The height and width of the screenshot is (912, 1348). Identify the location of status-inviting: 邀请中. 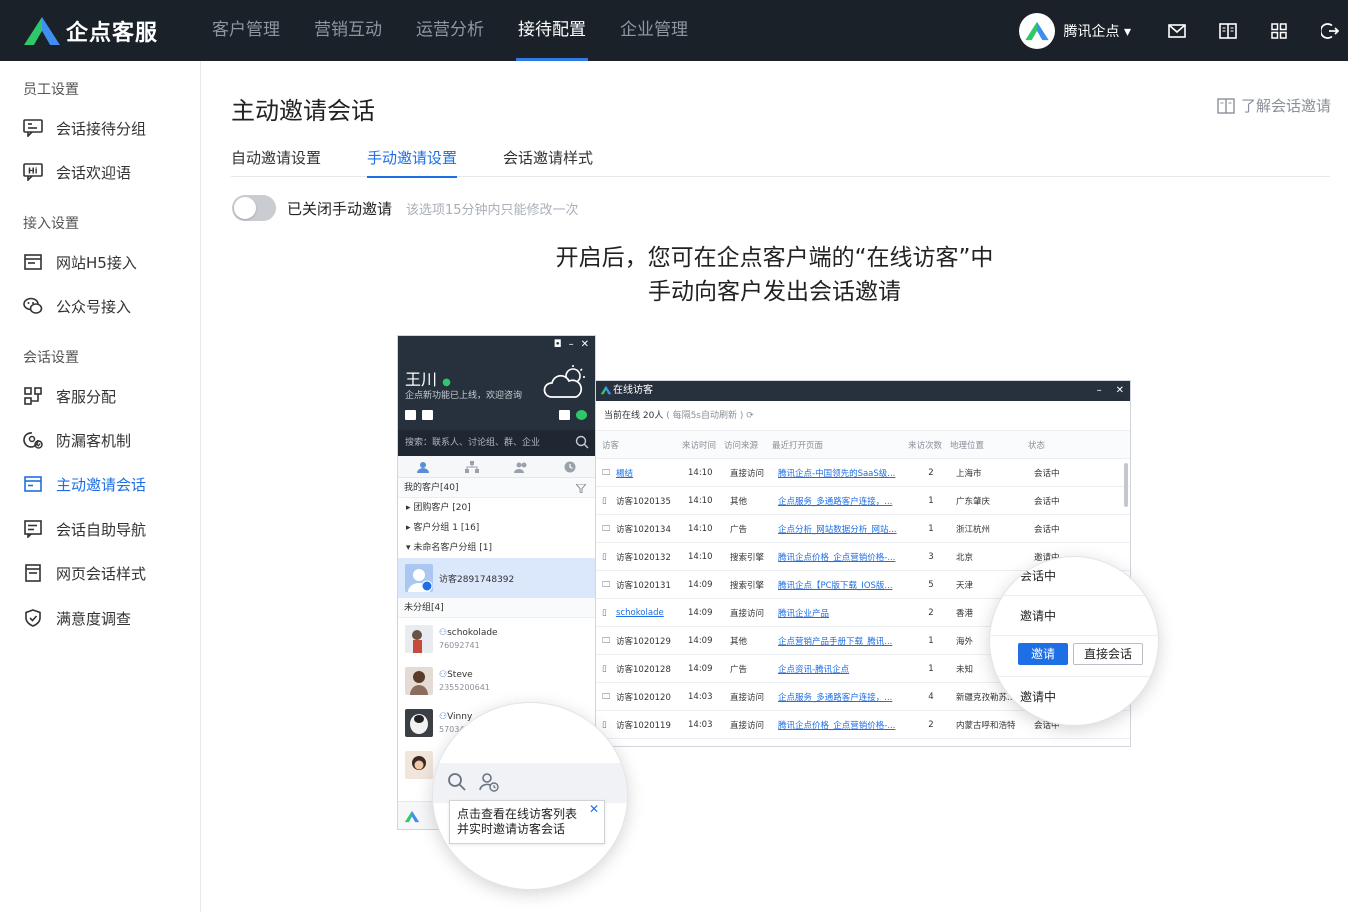
(1038, 616).